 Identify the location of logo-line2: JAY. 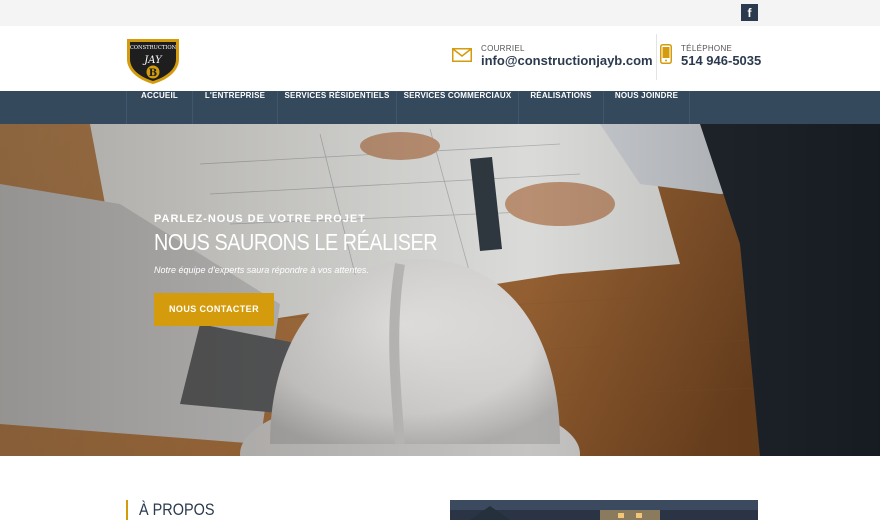
(152, 60).